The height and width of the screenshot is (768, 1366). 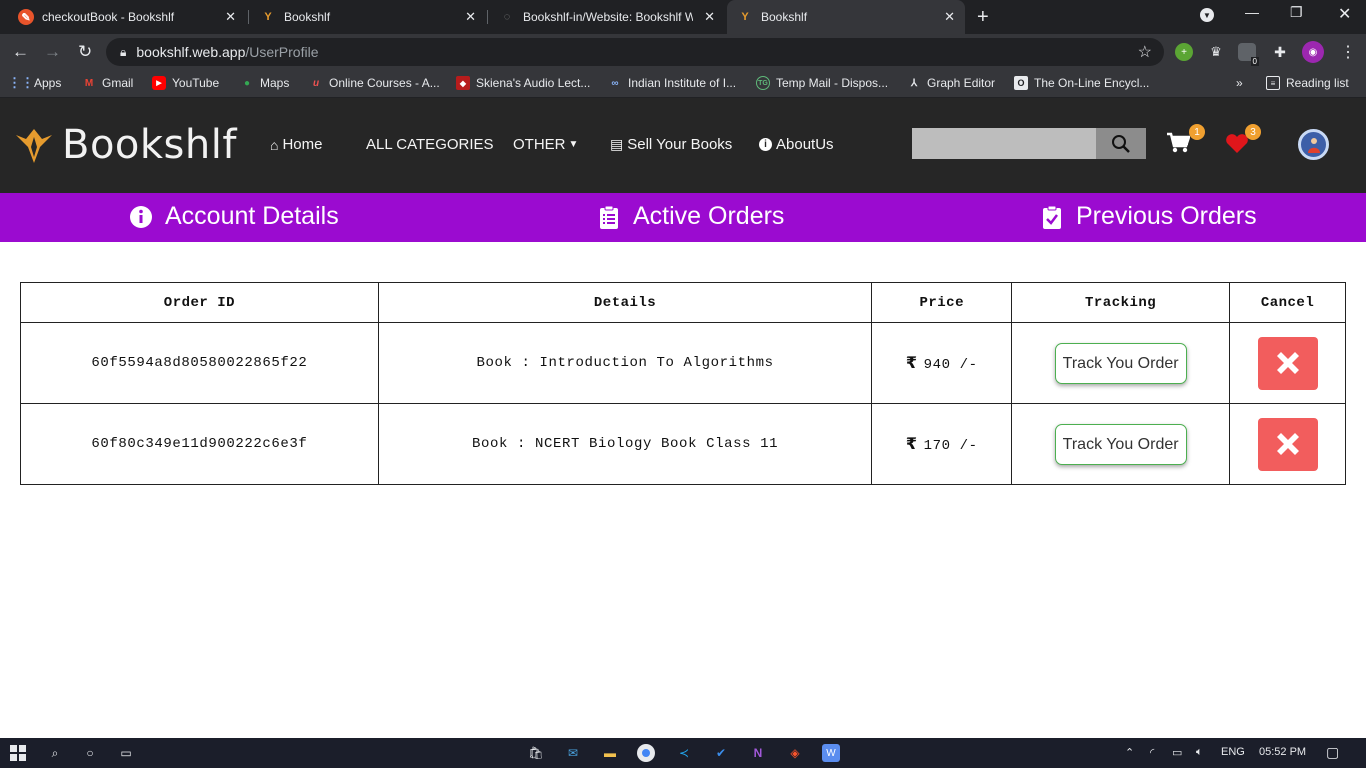 What do you see at coordinates (191, 52) in the screenshot?
I see `url-host: bookshlf.web.app` at bounding box center [191, 52].